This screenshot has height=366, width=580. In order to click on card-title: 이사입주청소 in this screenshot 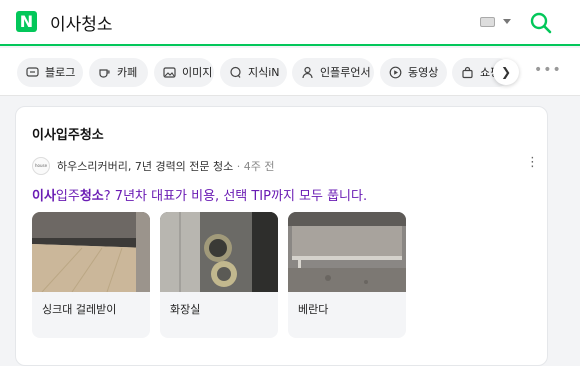, I will do `click(68, 133)`.